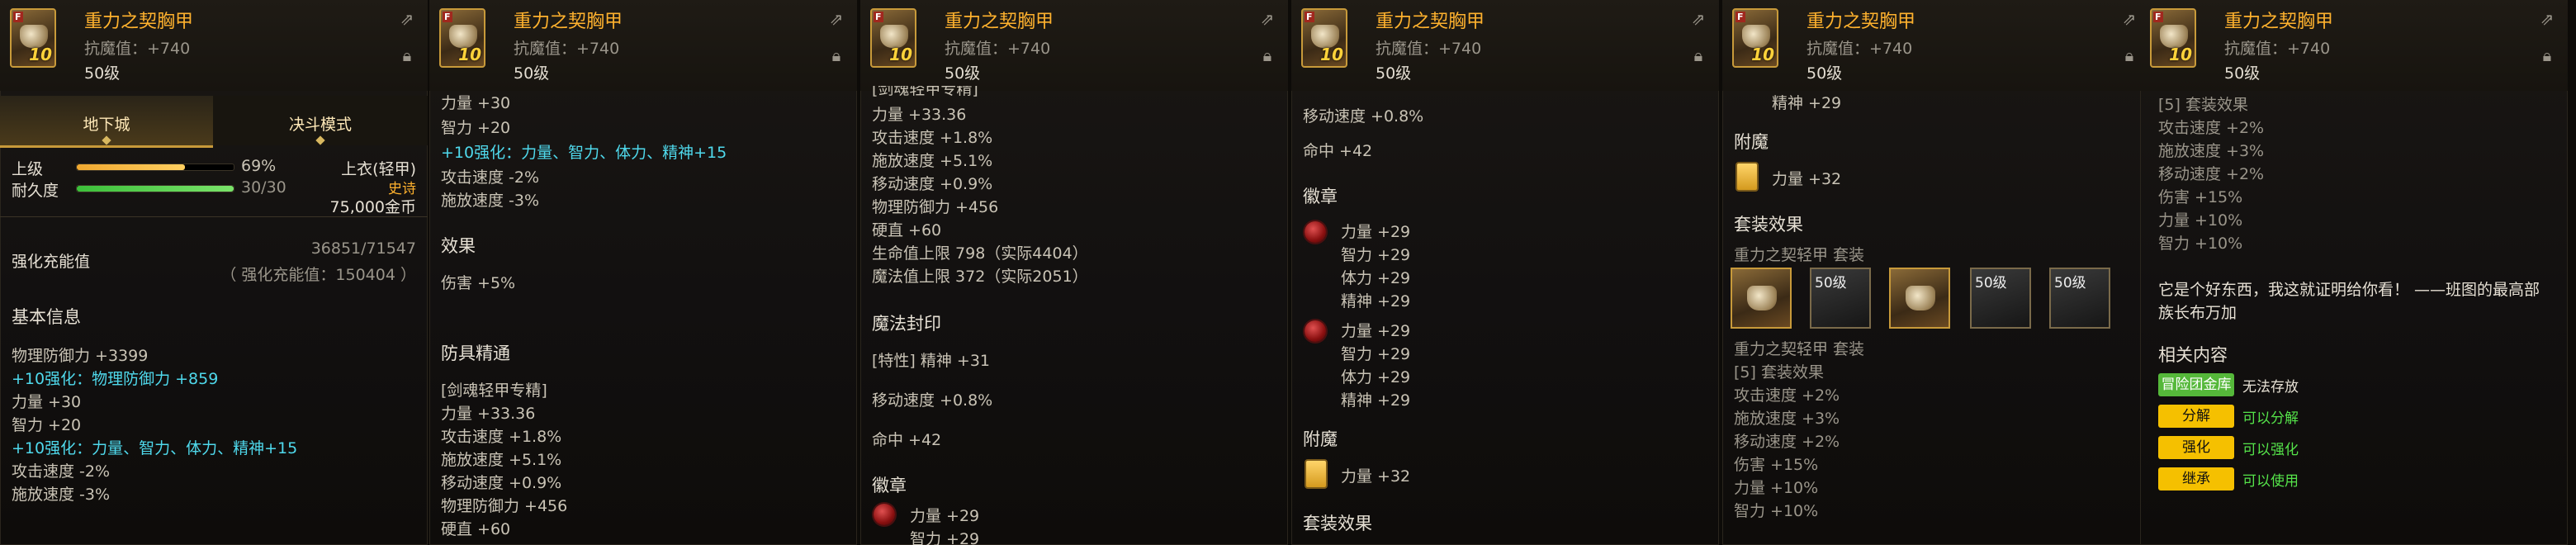 Image resolution: width=2576 pixels, height=545 pixels. Describe the element at coordinates (263, 187) in the screenshot. I see `durability-value: 30/30` at that location.